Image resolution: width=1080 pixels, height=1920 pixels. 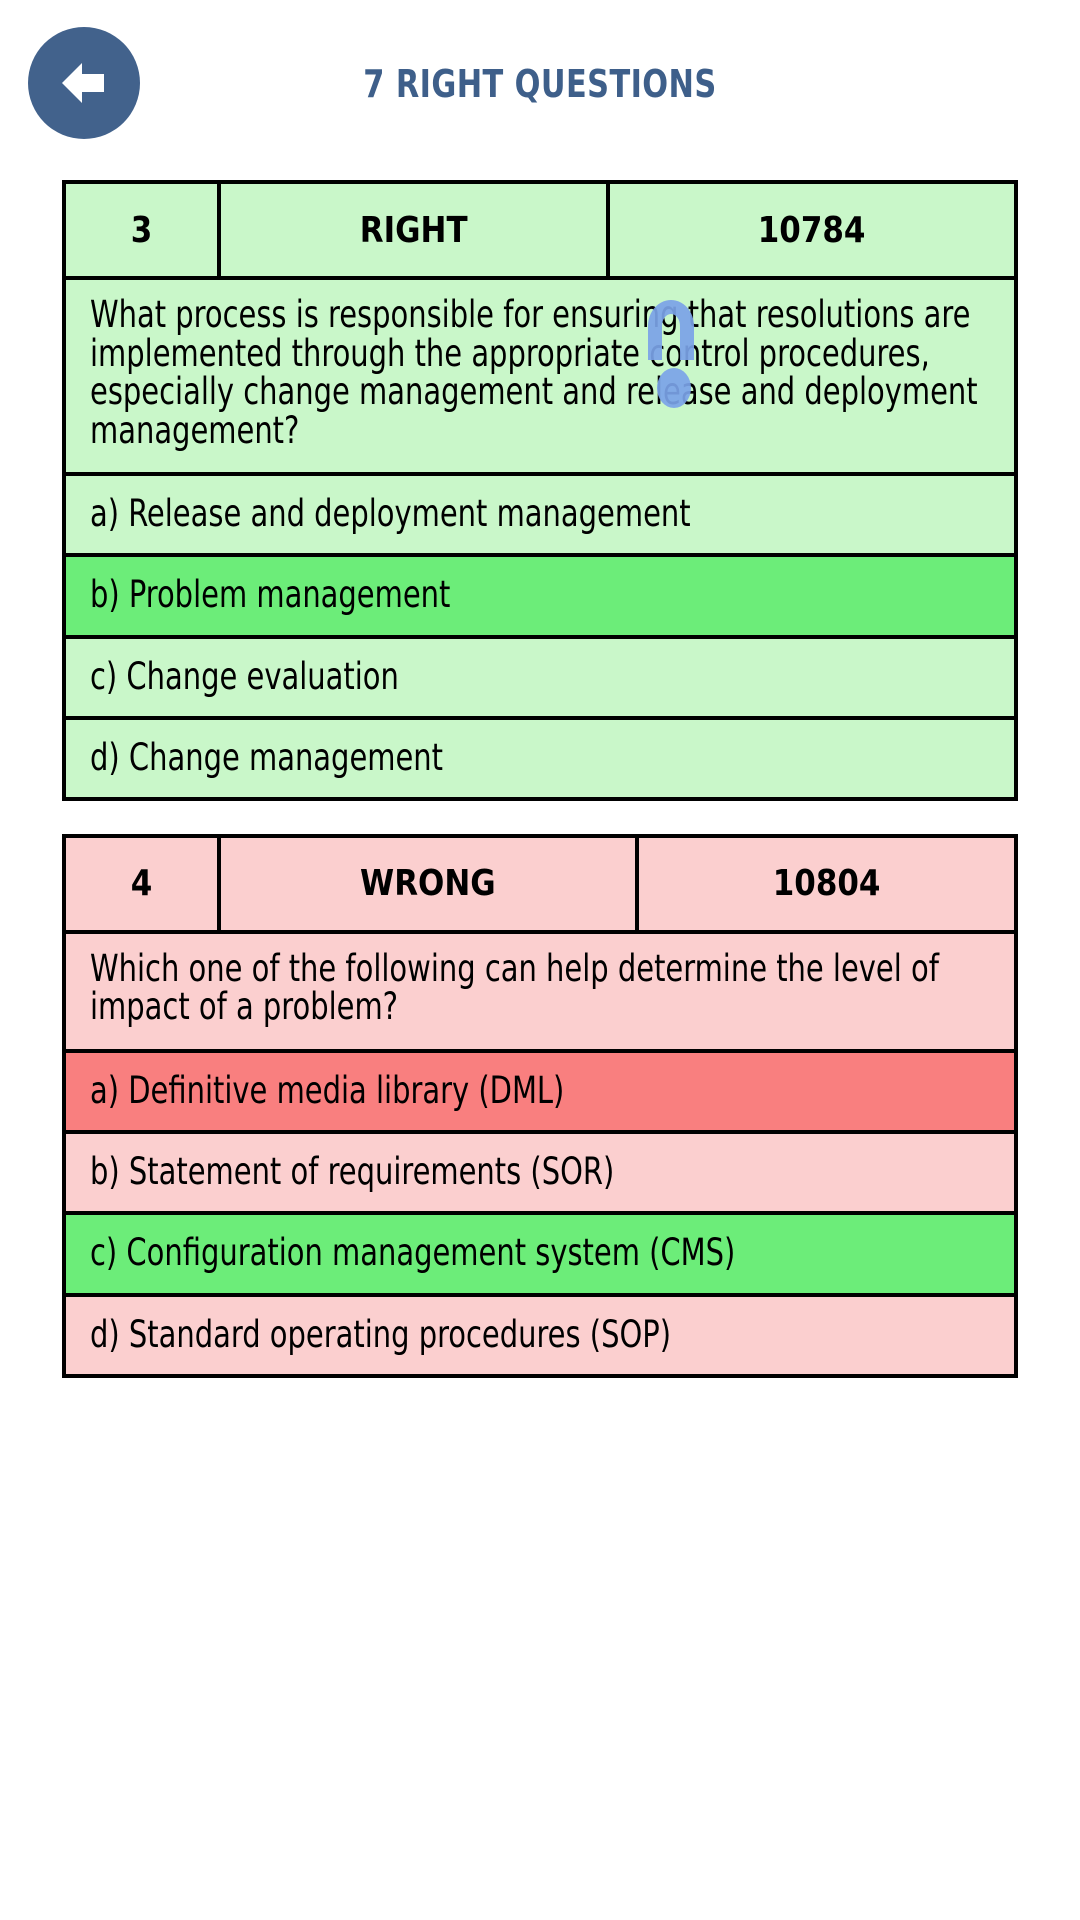 What do you see at coordinates (540, 756) in the screenshot?
I see `answer-option: d) Change management` at bounding box center [540, 756].